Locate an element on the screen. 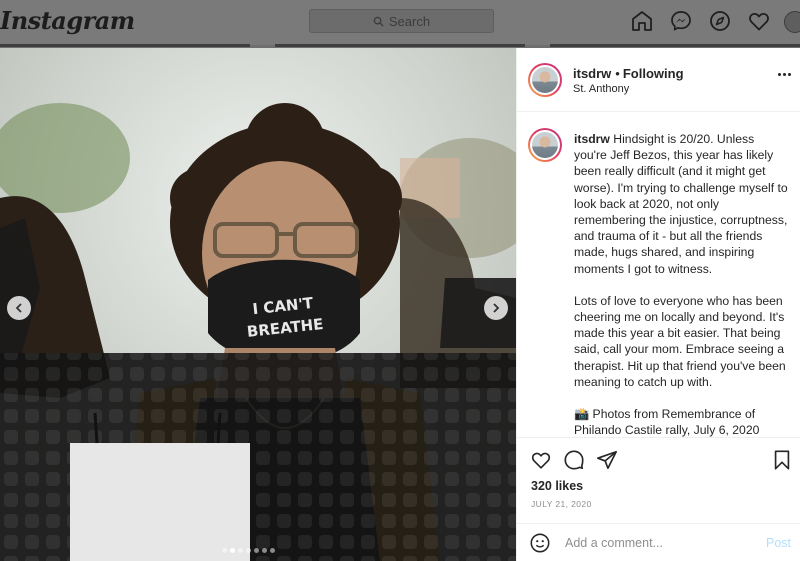 This screenshot has width=800, height=561. post-header: itsdrw • Following St. Anthony is located at coordinates (658, 80).